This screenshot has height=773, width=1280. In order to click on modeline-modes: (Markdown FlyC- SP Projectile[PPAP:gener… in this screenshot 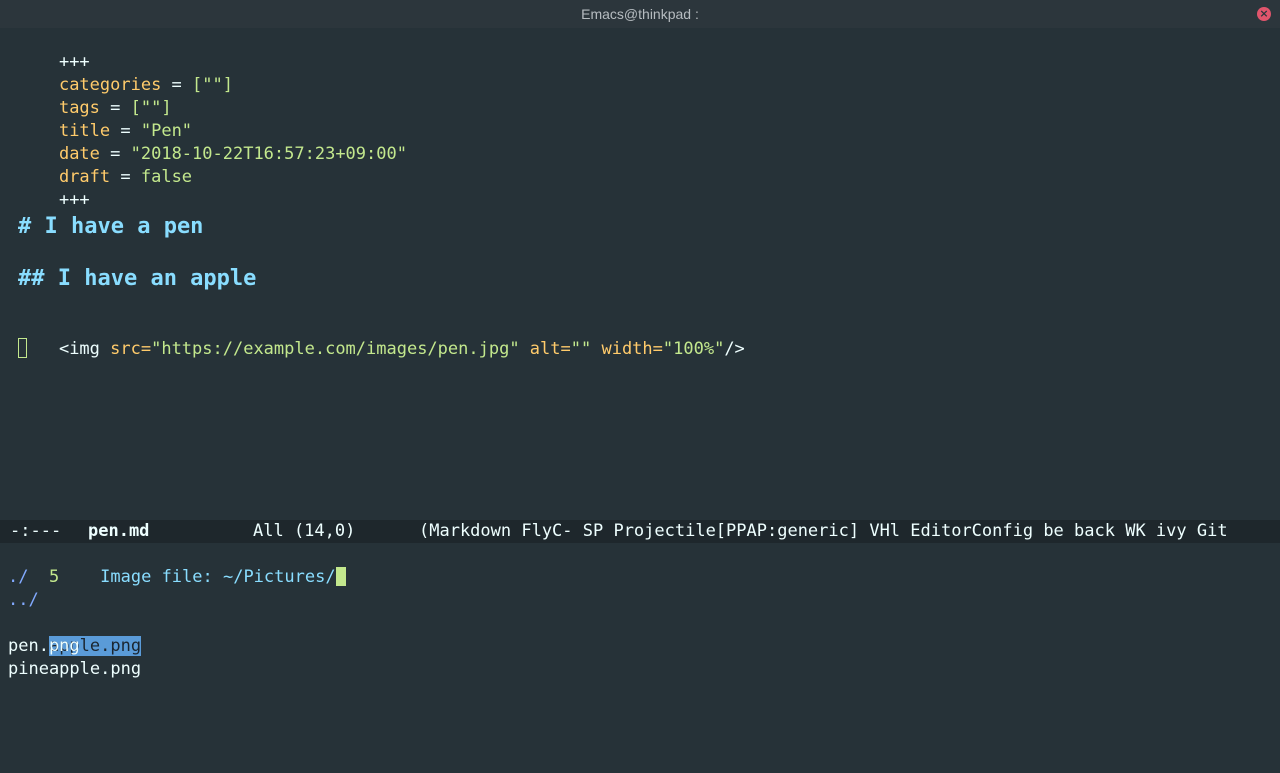, I will do `click(823, 531)`.